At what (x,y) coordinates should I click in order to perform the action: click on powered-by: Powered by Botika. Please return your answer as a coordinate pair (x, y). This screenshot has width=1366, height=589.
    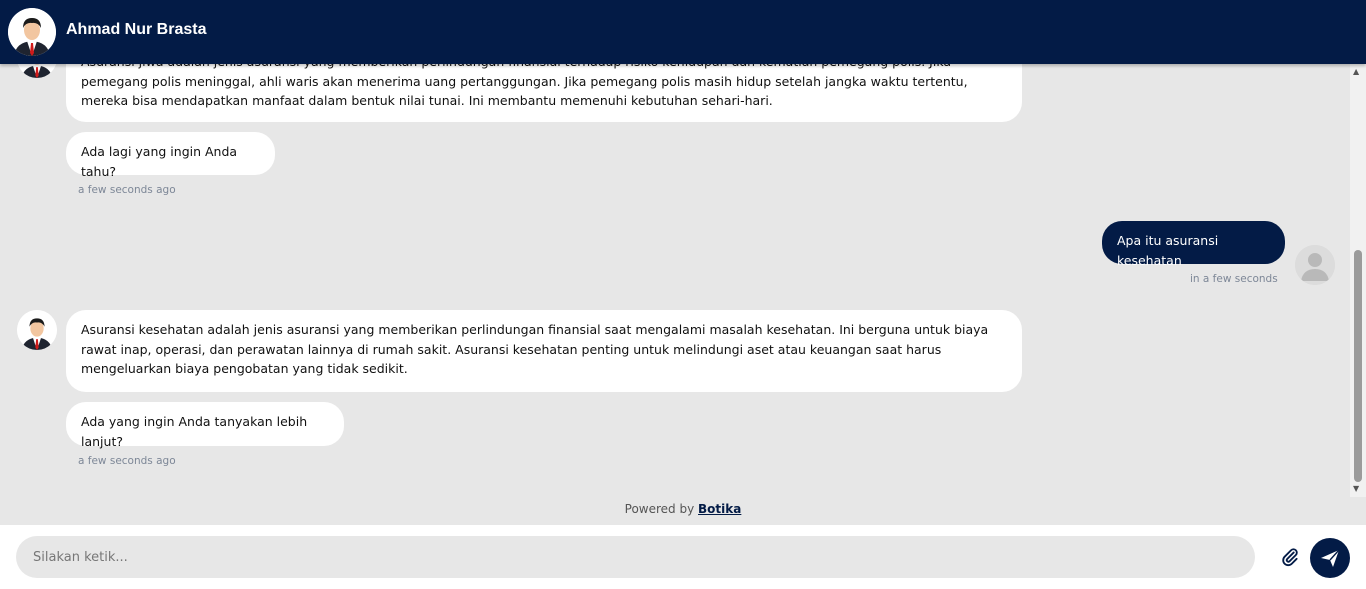
    Looking at the image, I should click on (683, 509).